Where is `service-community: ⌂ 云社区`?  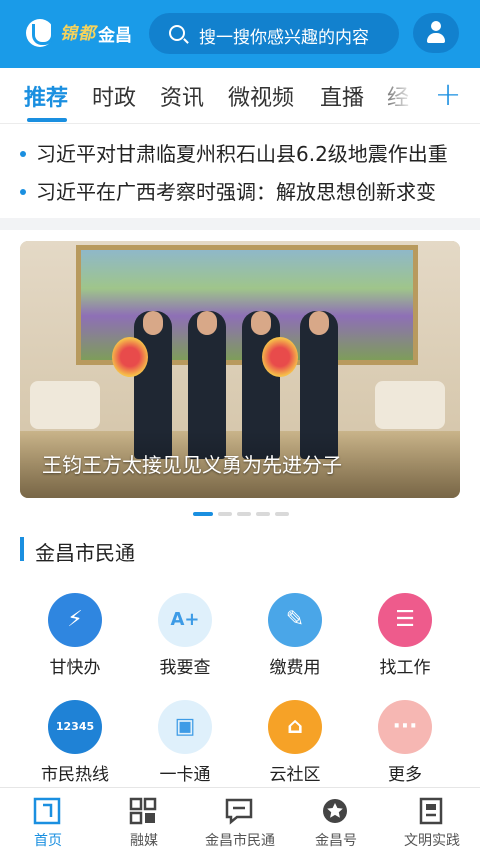 service-community: ⌂ 云社区 is located at coordinates (295, 745).